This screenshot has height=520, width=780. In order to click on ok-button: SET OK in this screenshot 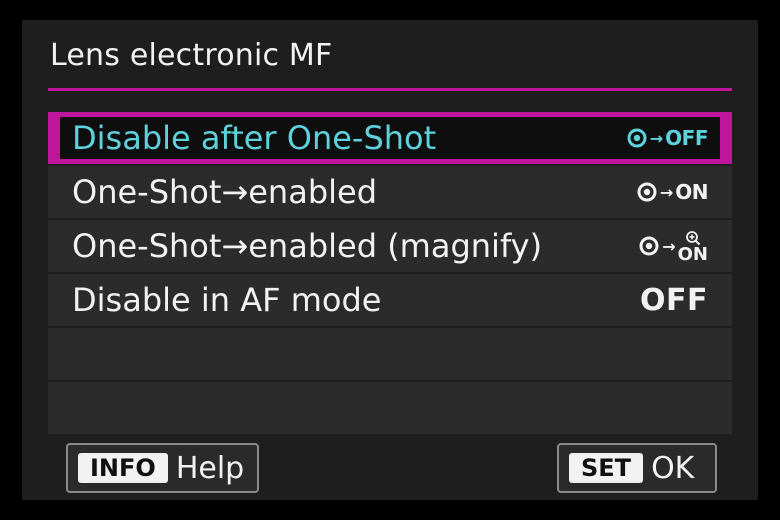, I will do `click(637, 468)`.